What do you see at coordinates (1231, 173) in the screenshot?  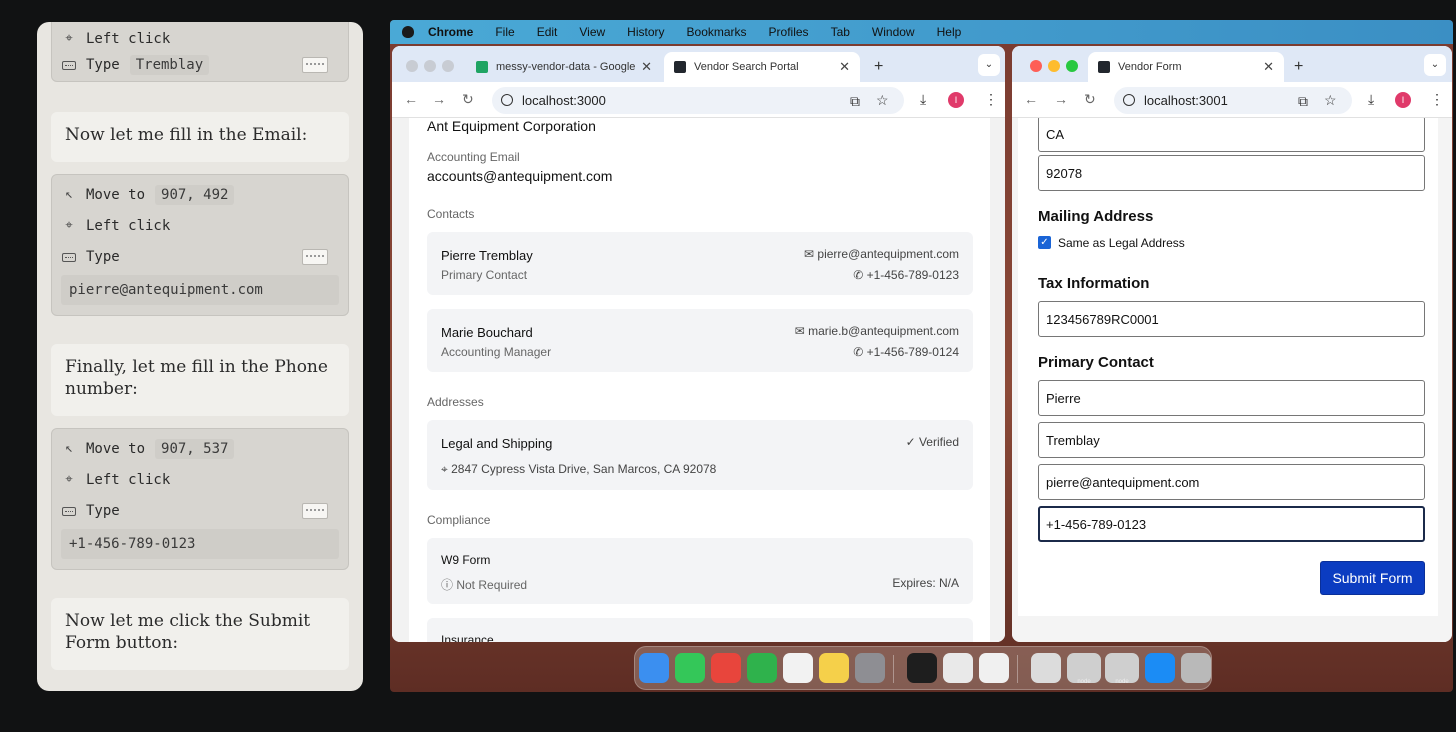 I see `zip-field: 92078` at bounding box center [1231, 173].